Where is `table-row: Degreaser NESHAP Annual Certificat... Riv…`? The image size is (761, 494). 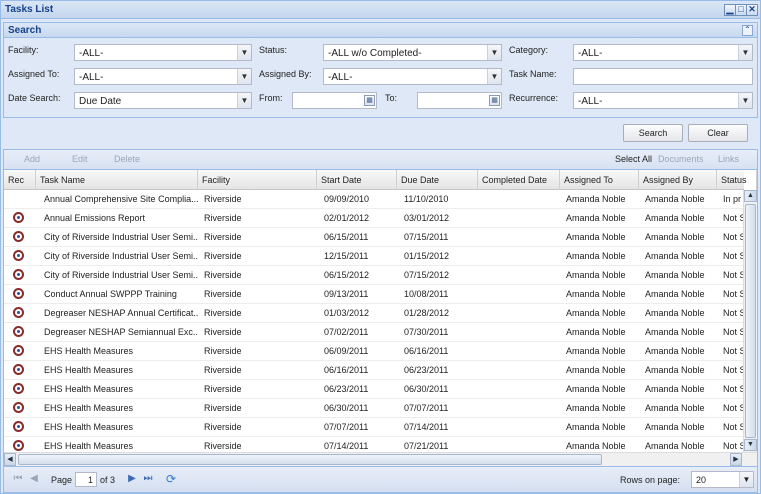
table-row: Degreaser NESHAP Annual Certificat... Riv… is located at coordinates (374, 313).